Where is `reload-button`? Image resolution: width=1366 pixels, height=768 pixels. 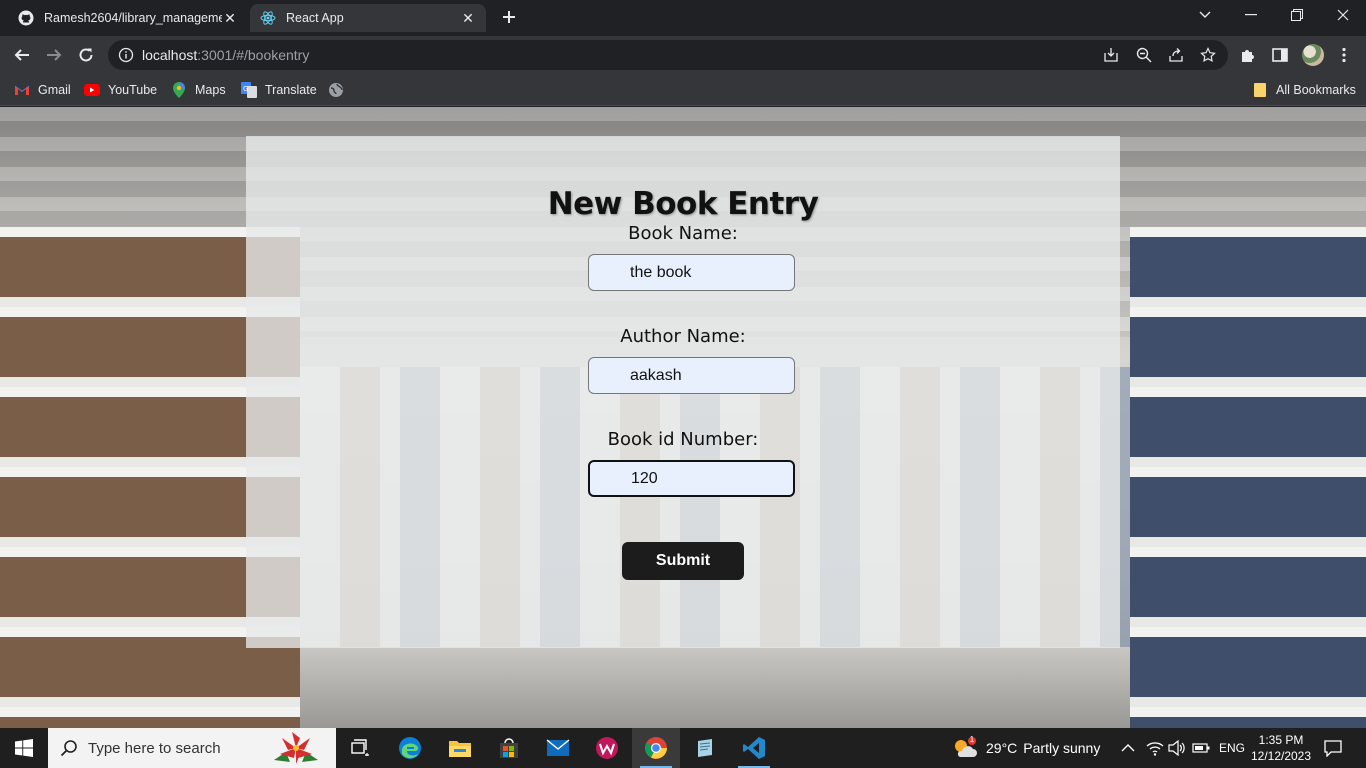
reload-button is located at coordinates (86, 55).